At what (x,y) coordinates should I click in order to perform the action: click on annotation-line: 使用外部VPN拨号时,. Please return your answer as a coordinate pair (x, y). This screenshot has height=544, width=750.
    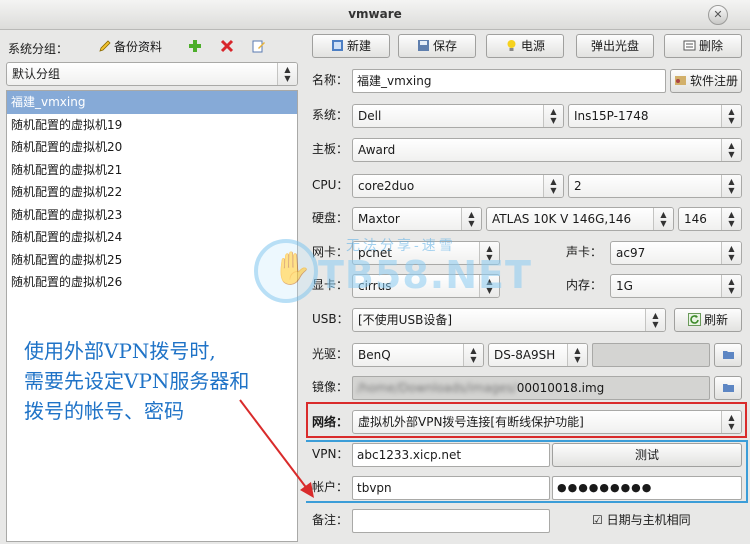
    Looking at the image, I should click on (120, 351).